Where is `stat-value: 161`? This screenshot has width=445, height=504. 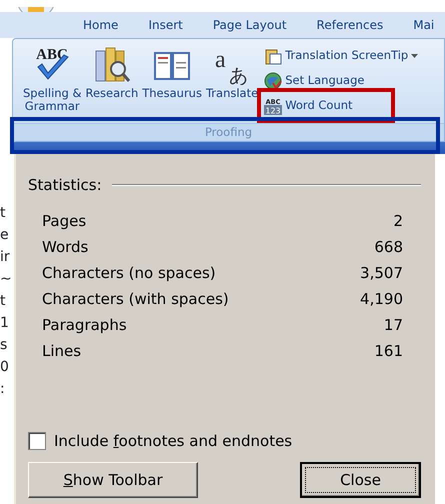 stat-value: 161 is located at coordinates (388, 351).